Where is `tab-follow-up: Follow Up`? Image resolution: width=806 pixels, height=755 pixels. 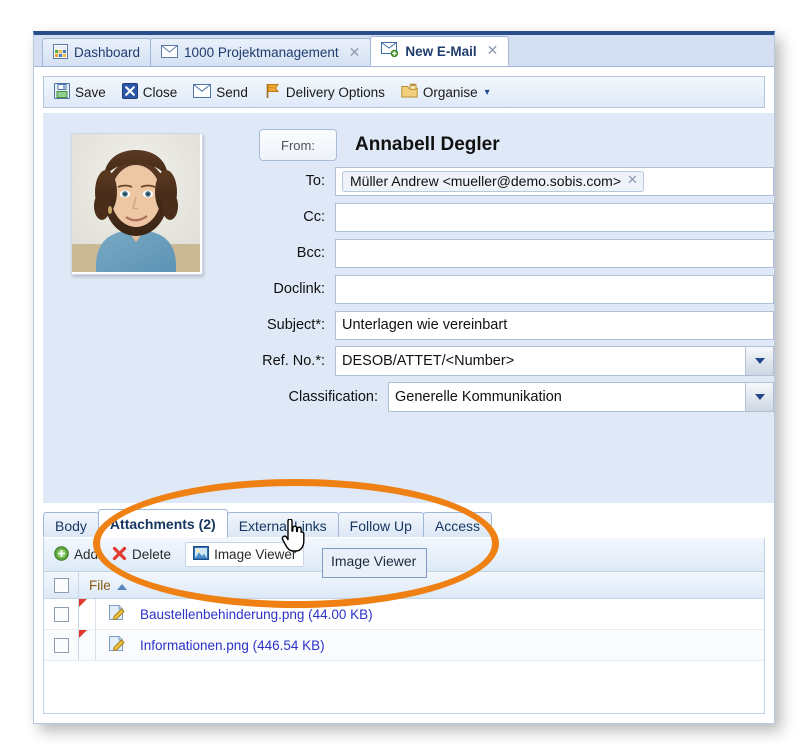
tab-follow-up: Follow Up is located at coordinates (380, 525).